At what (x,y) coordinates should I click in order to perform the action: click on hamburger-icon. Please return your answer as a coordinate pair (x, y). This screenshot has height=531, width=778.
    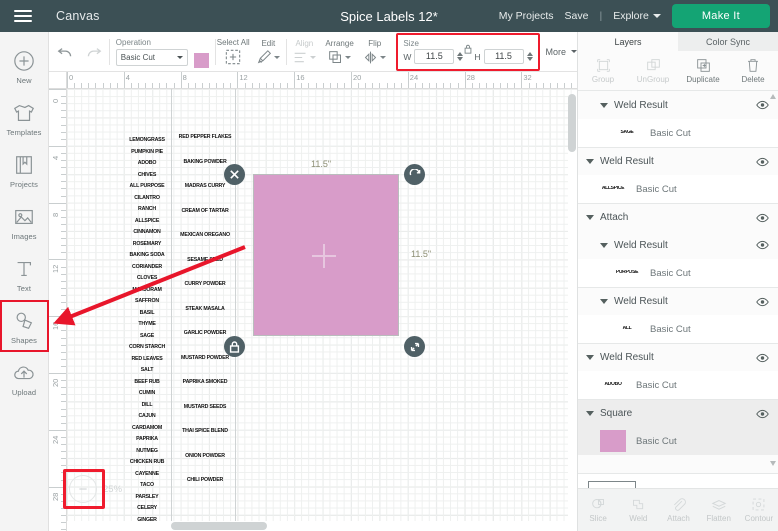
    Looking at the image, I should click on (23, 16).